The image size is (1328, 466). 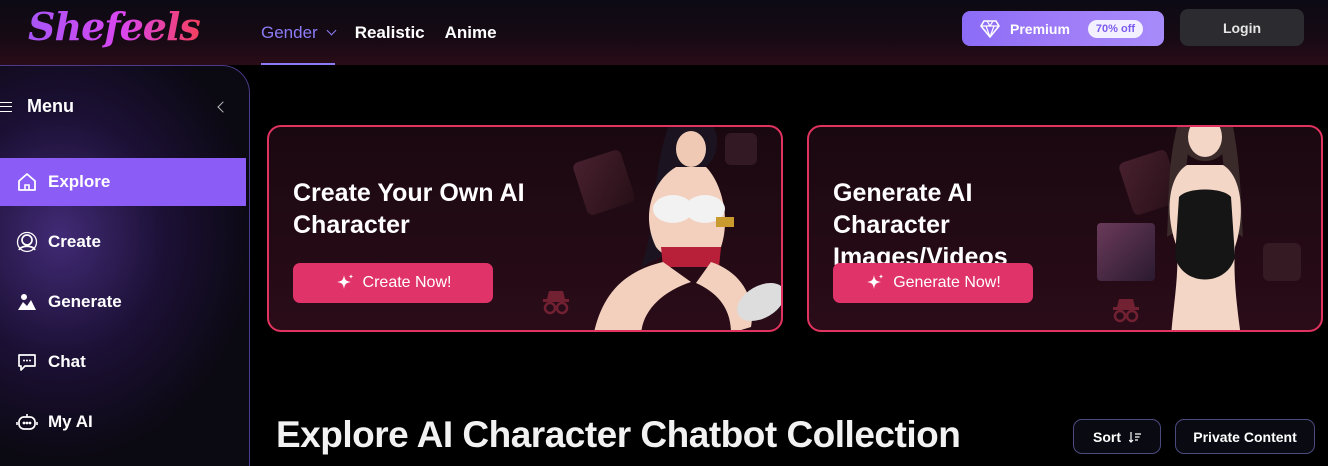 I want to click on chat-bubble-icon, so click(x=27, y=362).